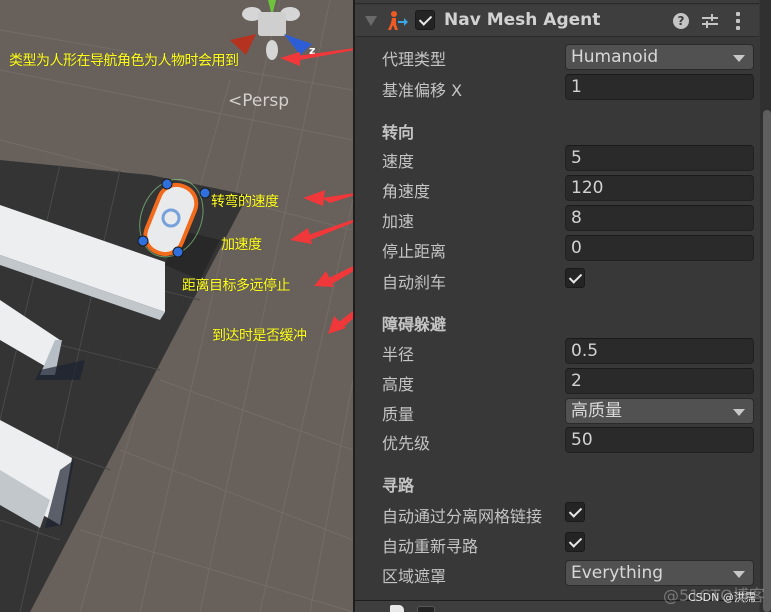 This screenshot has width=771, height=612. Describe the element at coordinates (659, 440) in the screenshot. I see `priority-field: 50` at that location.